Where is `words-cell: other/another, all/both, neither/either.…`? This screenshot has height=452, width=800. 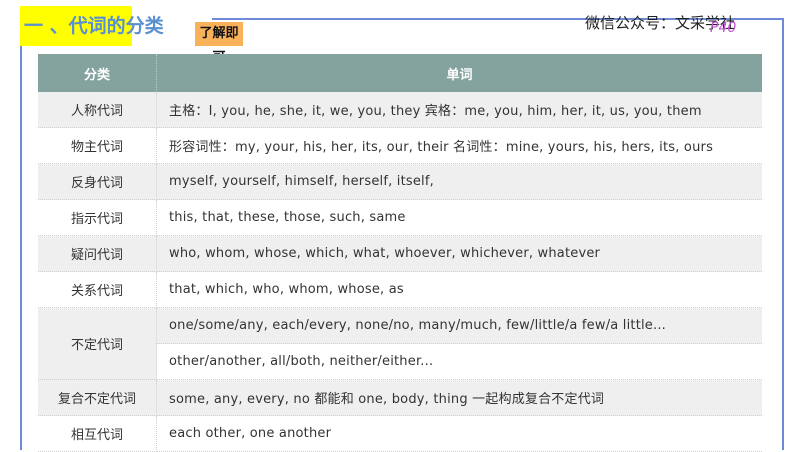 words-cell: other/another, all/both, neither/either.… is located at coordinates (459, 361).